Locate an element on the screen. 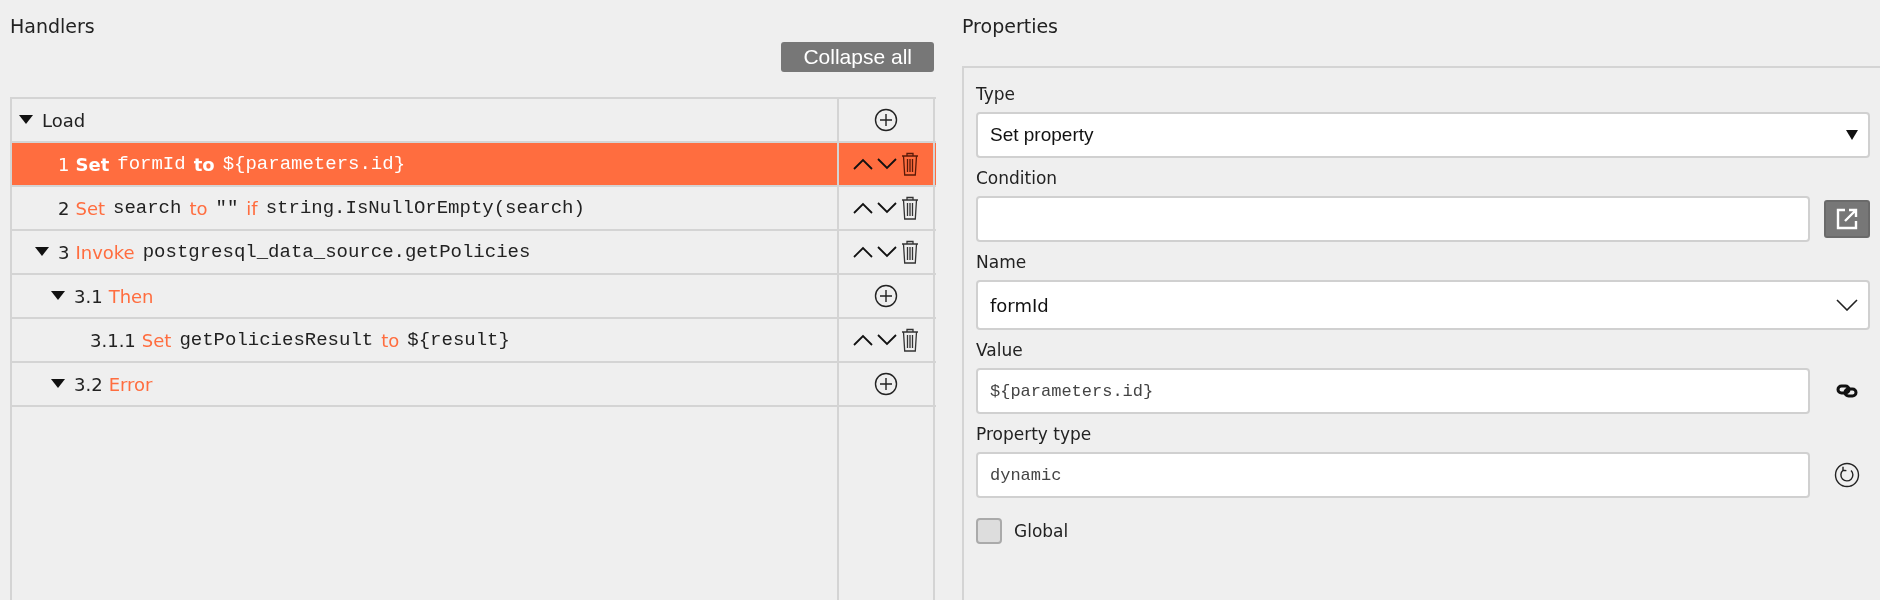 The height and width of the screenshot is (600, 1880). keyword-text: Invoke is located at coordinates (105, 252).